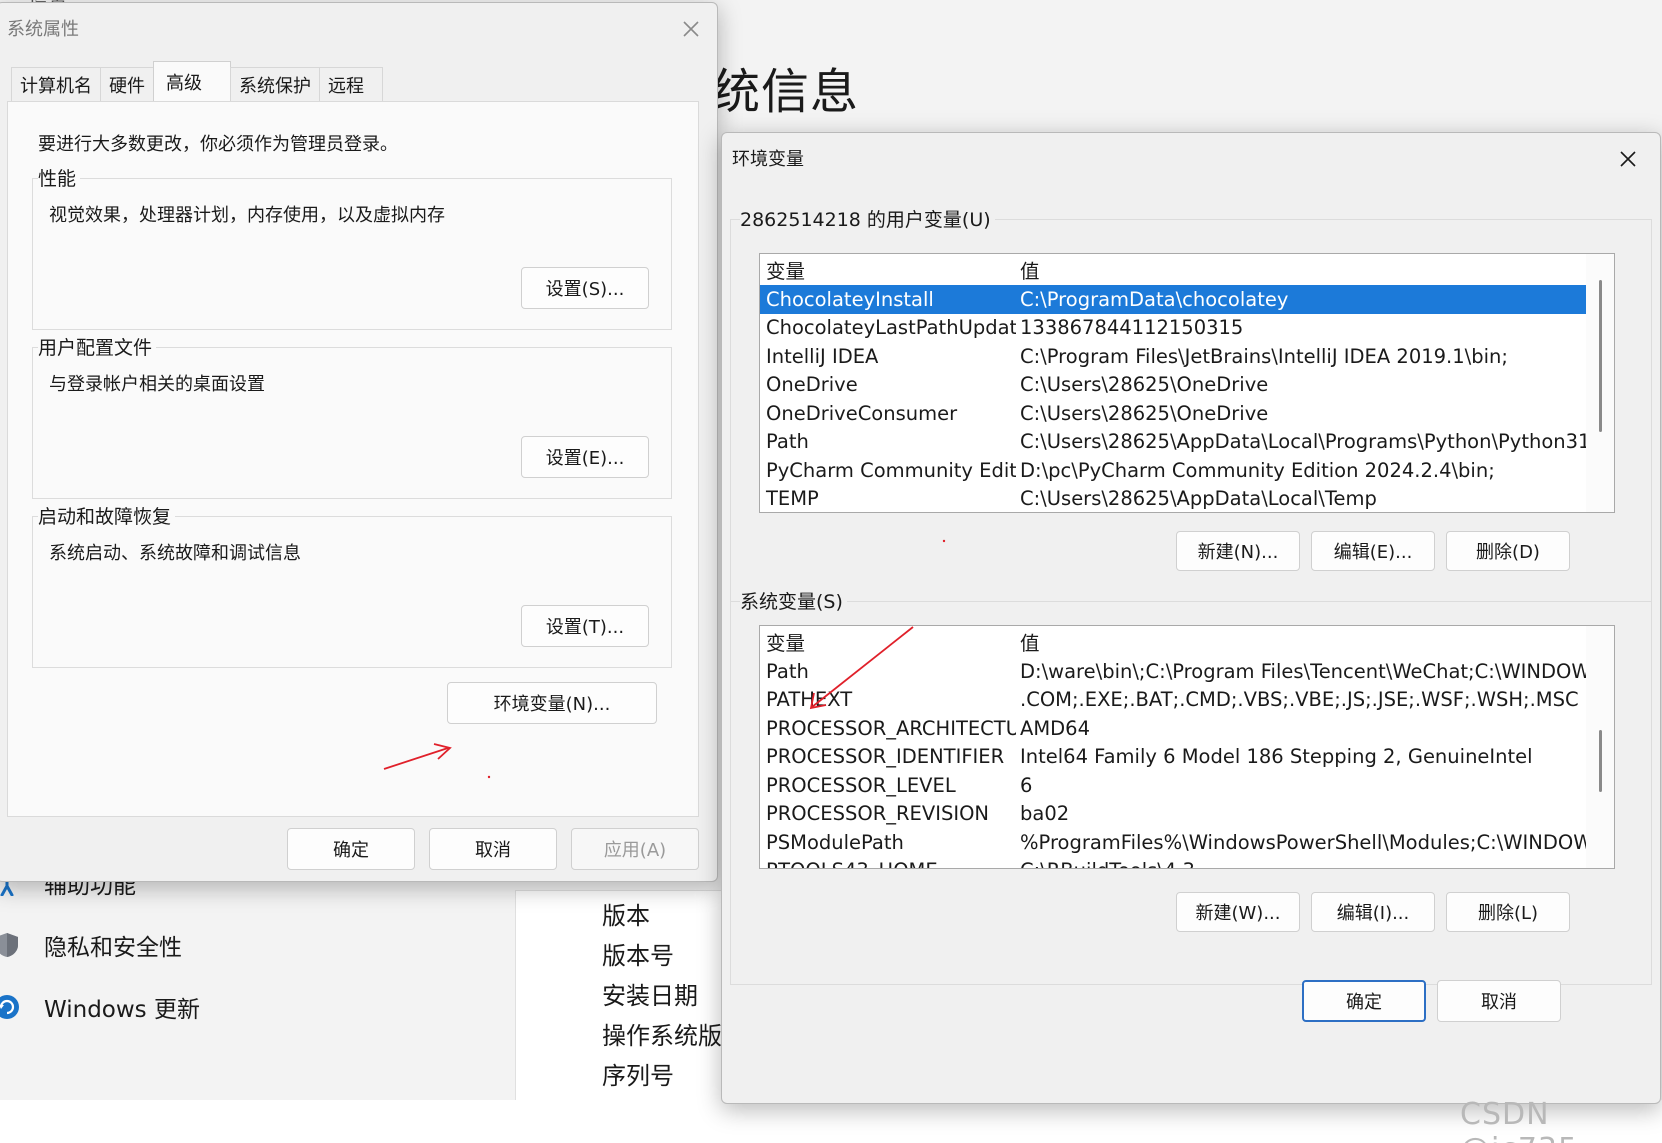 The image size is (1662, 1143). I want to click on info-label-install-date: 安装日期, so click(650, 996).